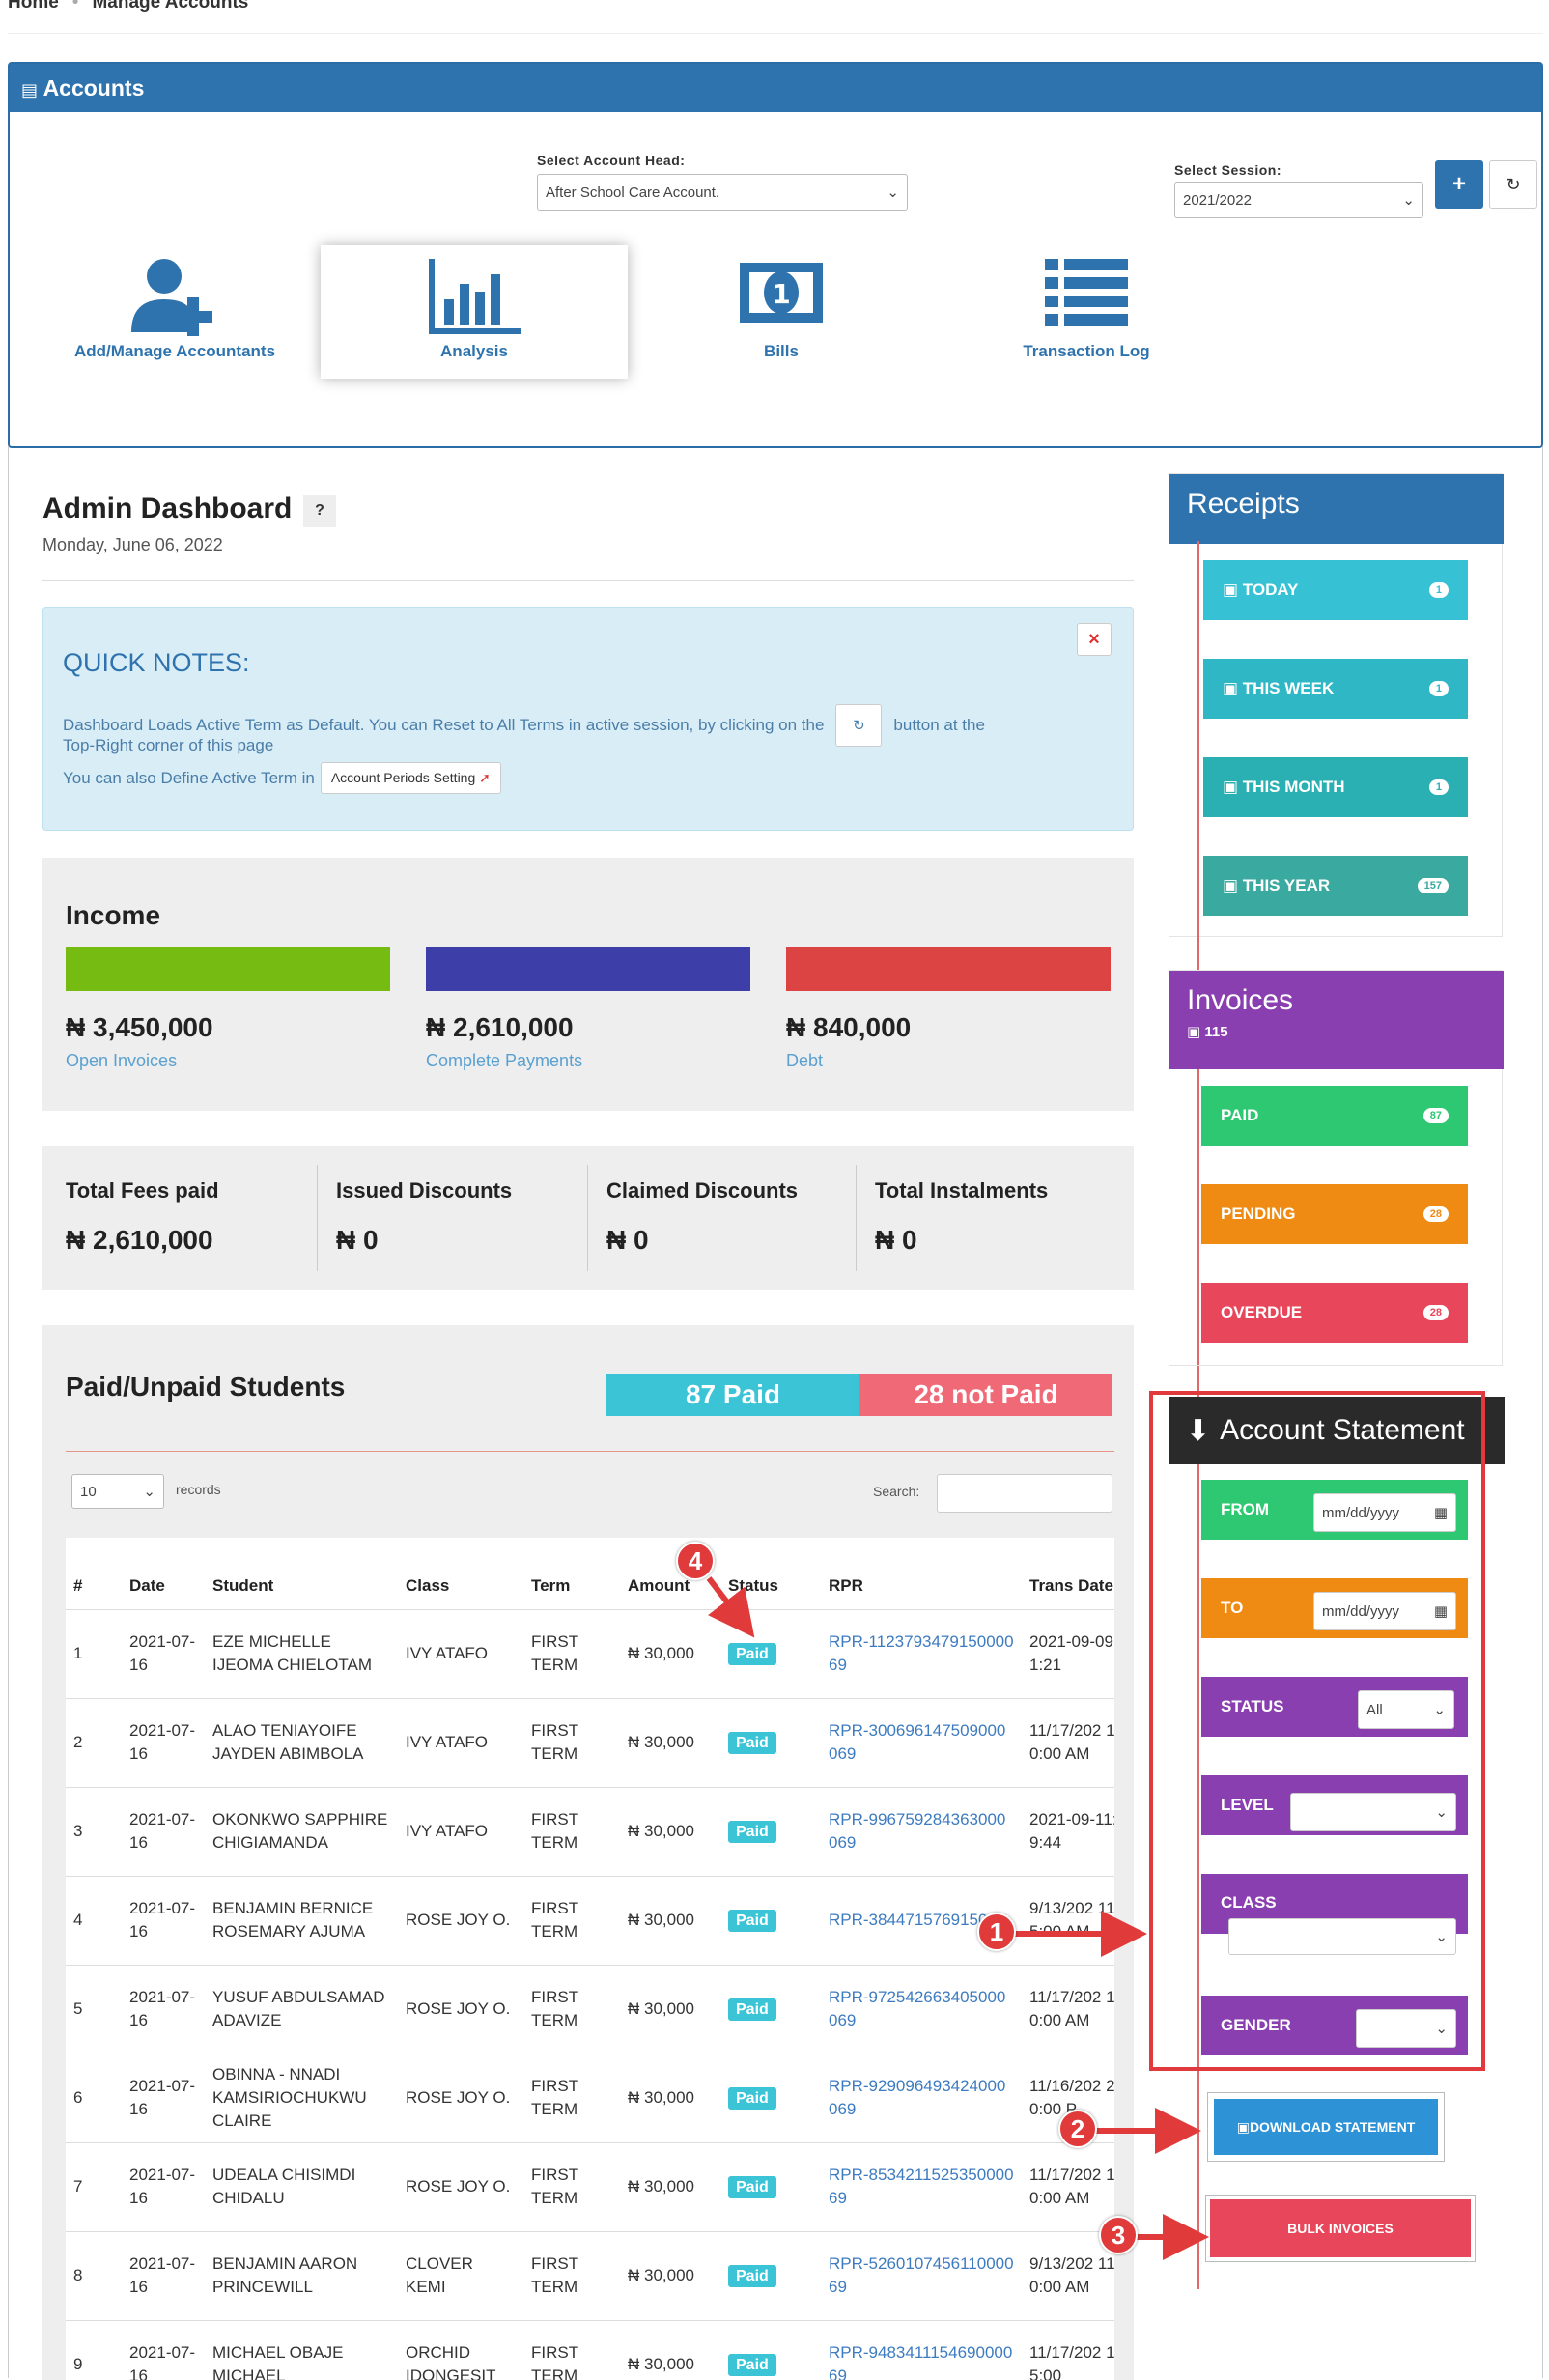  I want to click on income-open-label: Open Invoices, so click(121, 1061).